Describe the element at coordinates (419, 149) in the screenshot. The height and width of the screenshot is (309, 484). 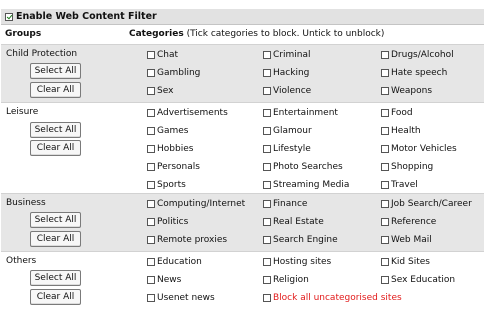
I see `category-motor-vehicles: Motor Vehicles` at that location.